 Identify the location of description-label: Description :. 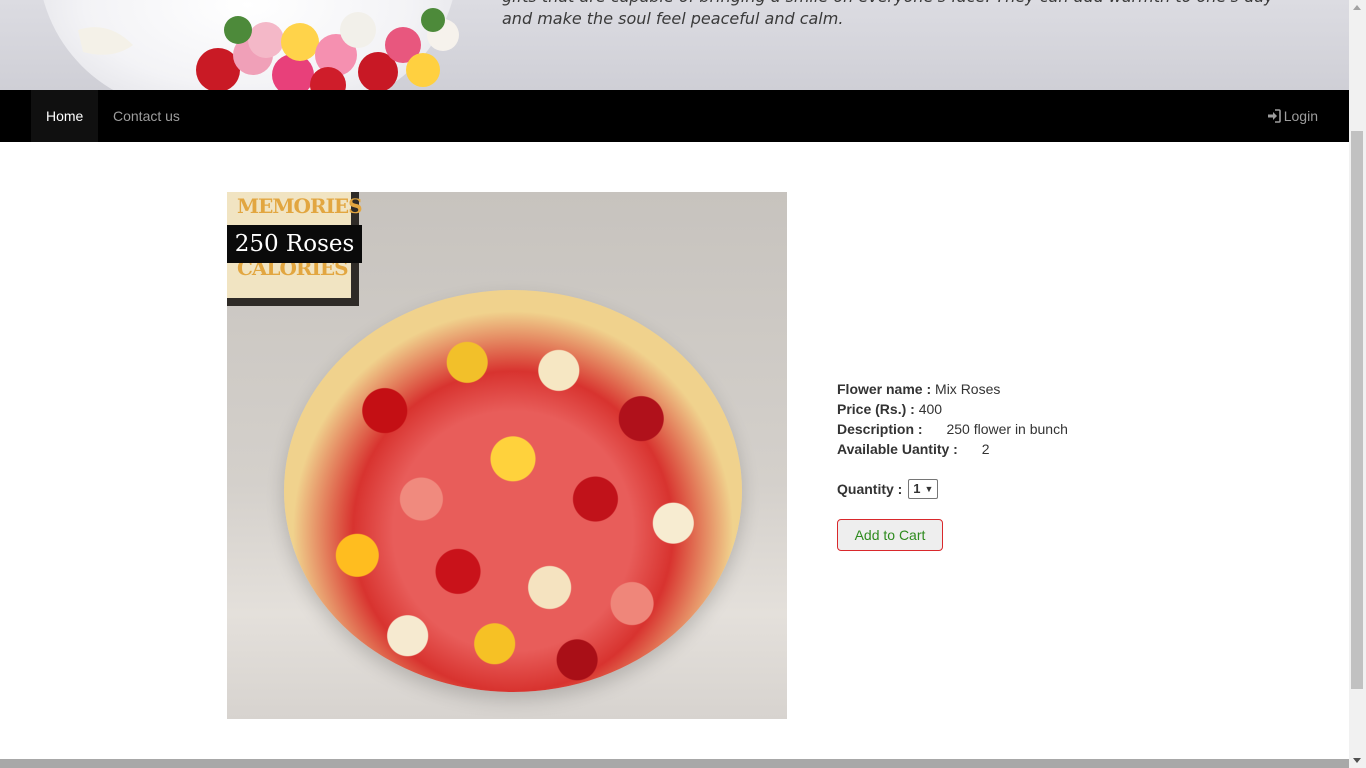
(880, 429).